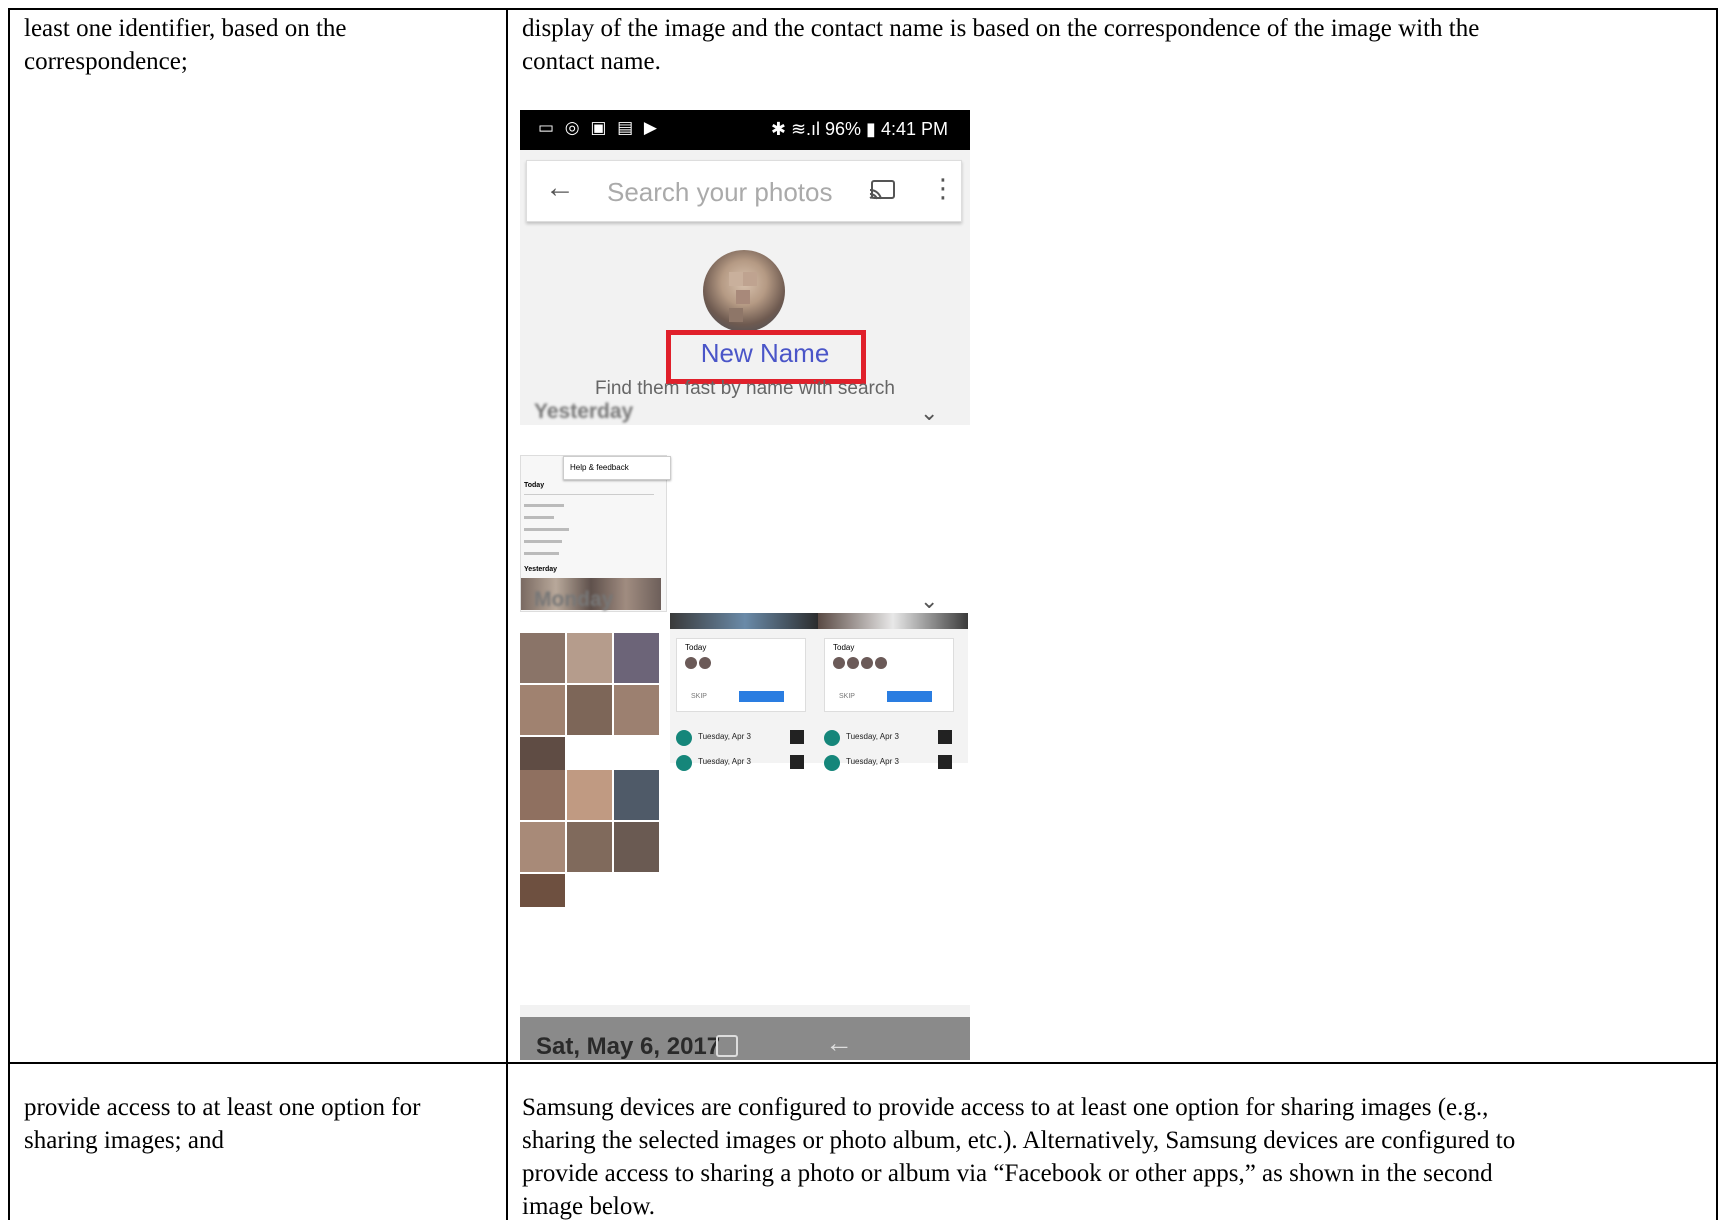 This screenshot has height=1223, width=1718. What do you see at coordinates (589, 494) in the screenshot?
I see `mini-divider` at bounding box center [589, 494].